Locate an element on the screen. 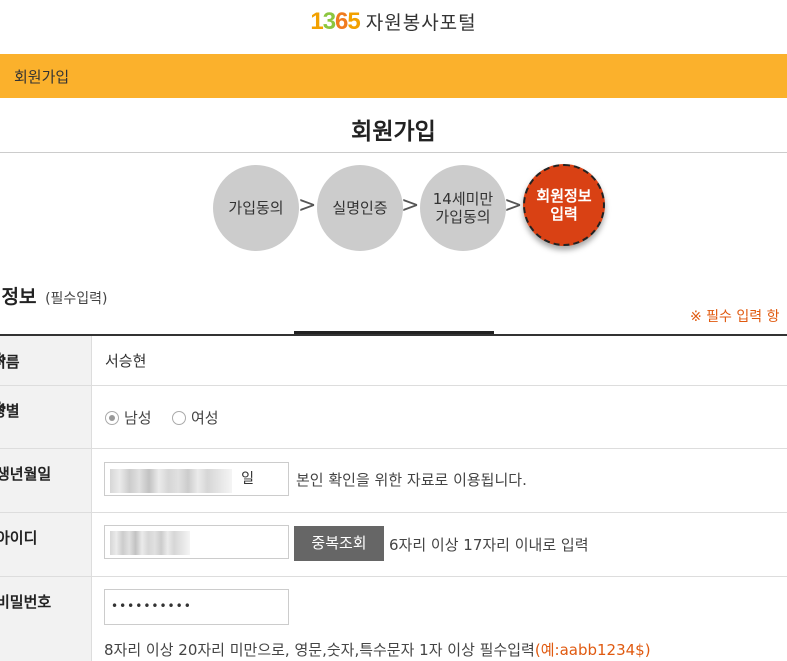 The image size is (787, 661). step-label: 14세미만 is located at coordinates (463, 199).